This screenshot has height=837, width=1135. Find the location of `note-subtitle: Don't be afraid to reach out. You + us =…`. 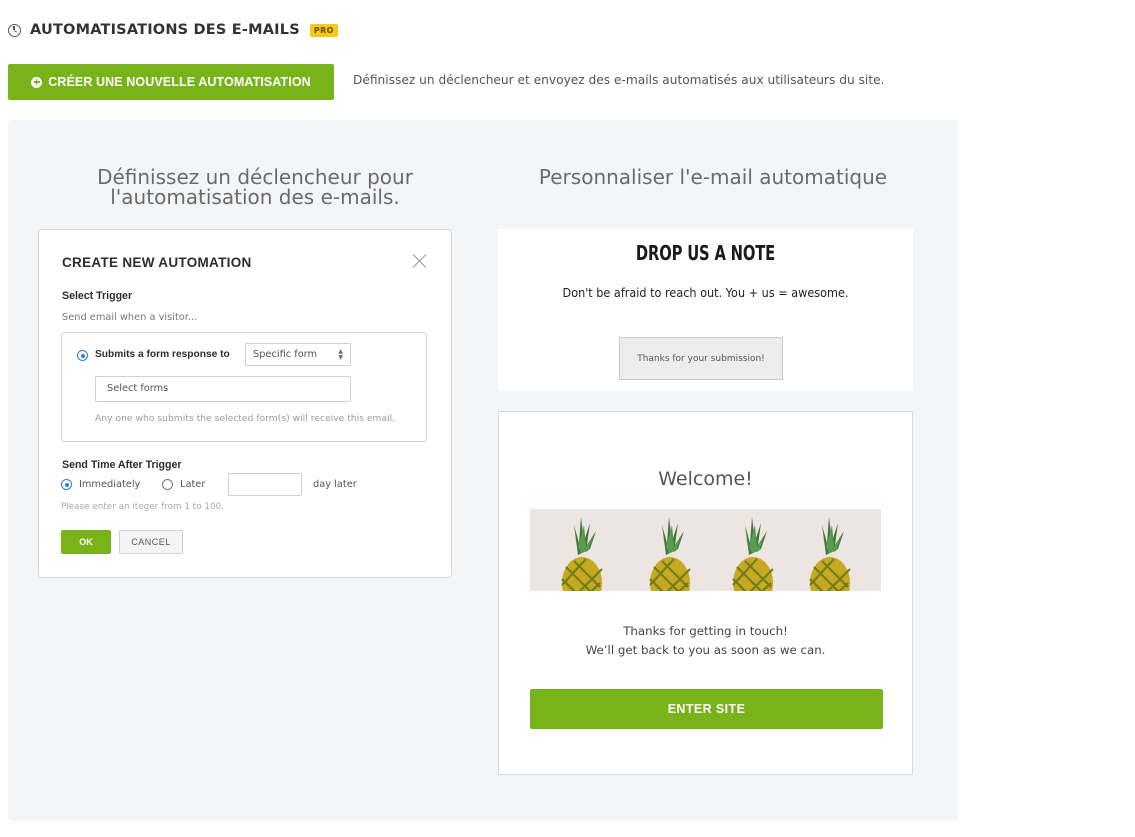

note-subtitle: Don't be afraid to reach out. You + us =… is located at coordinates (705, 292).